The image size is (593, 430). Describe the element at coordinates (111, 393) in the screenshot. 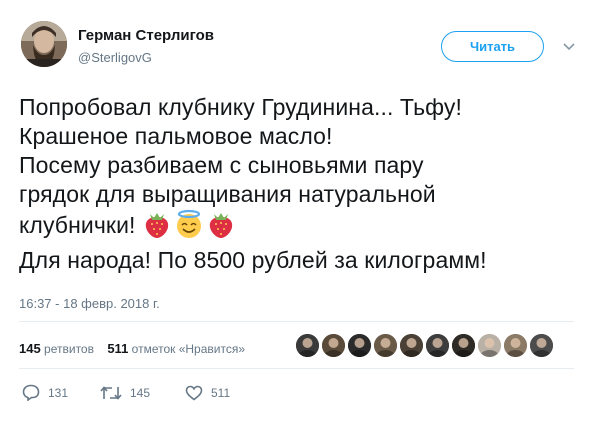

I see `retweet-icon` at that location.